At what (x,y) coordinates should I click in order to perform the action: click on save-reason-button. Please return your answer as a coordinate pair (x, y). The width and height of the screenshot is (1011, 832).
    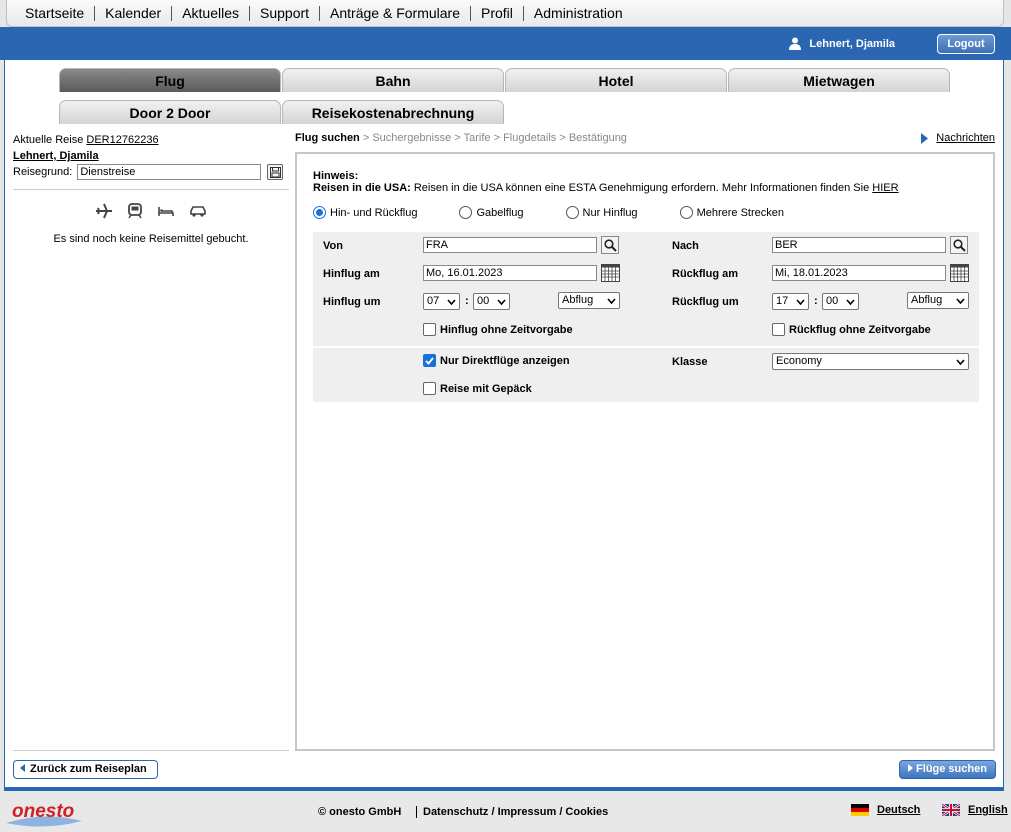
    Looking at the image, I should click on (275, 172).